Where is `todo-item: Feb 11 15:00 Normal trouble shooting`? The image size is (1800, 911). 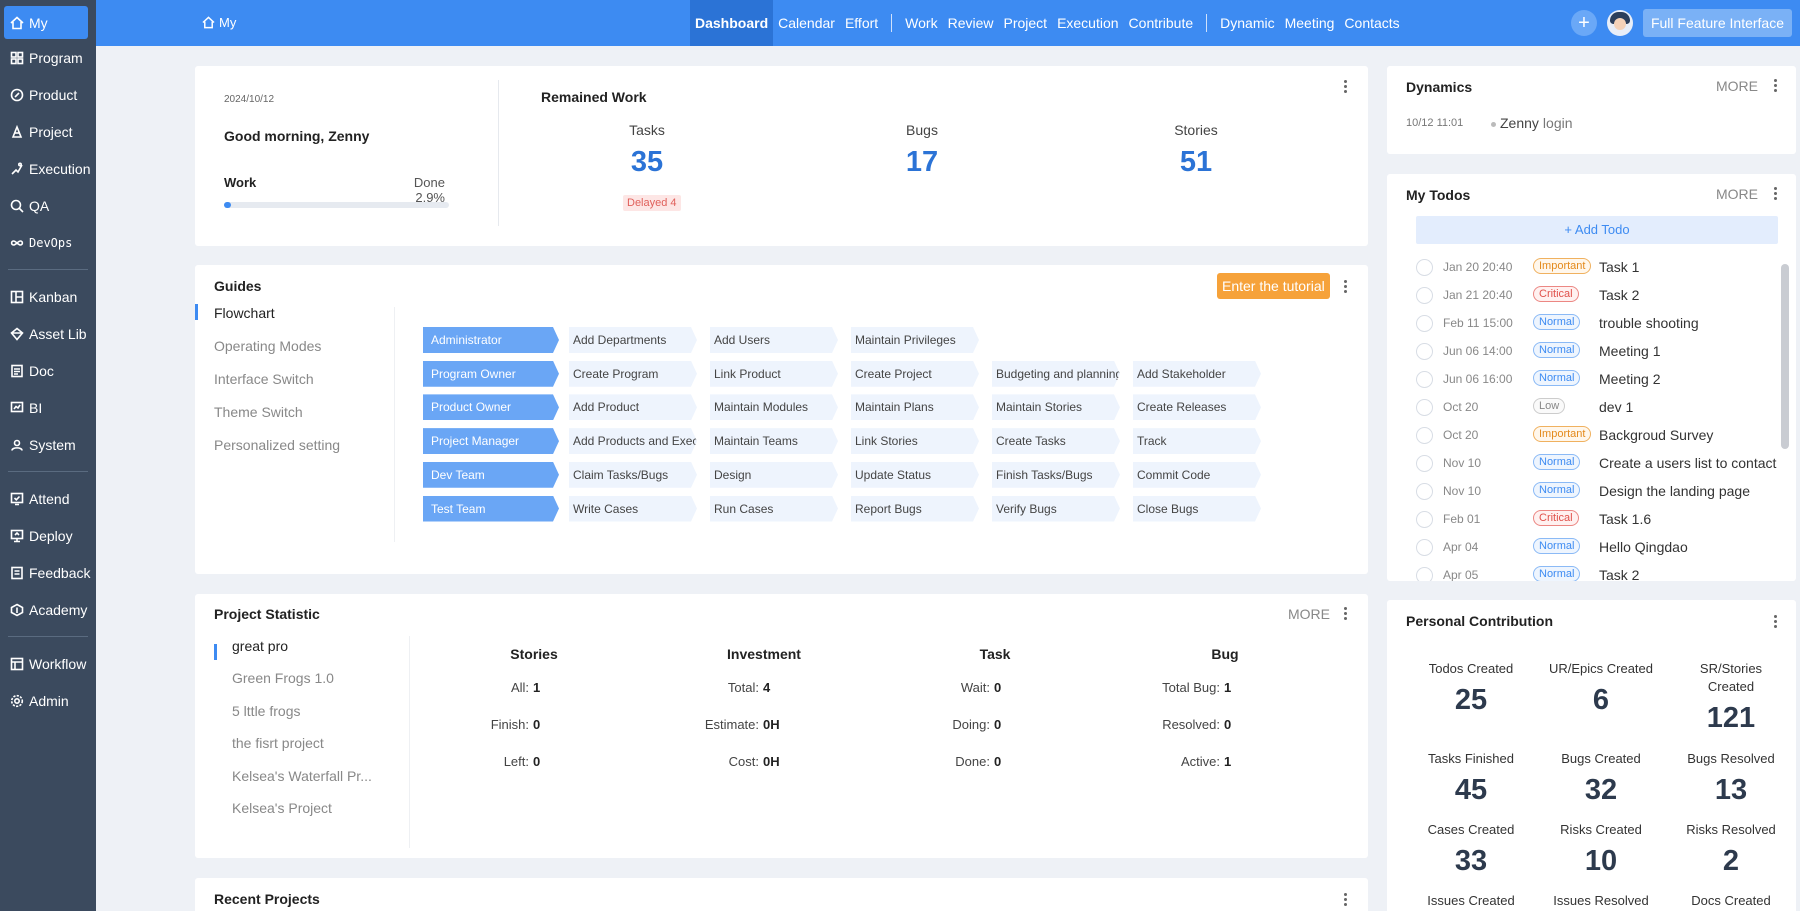 todo-item: Feb 11 15:00 Normal trouble shooting is located at coordinates (1591, 324).